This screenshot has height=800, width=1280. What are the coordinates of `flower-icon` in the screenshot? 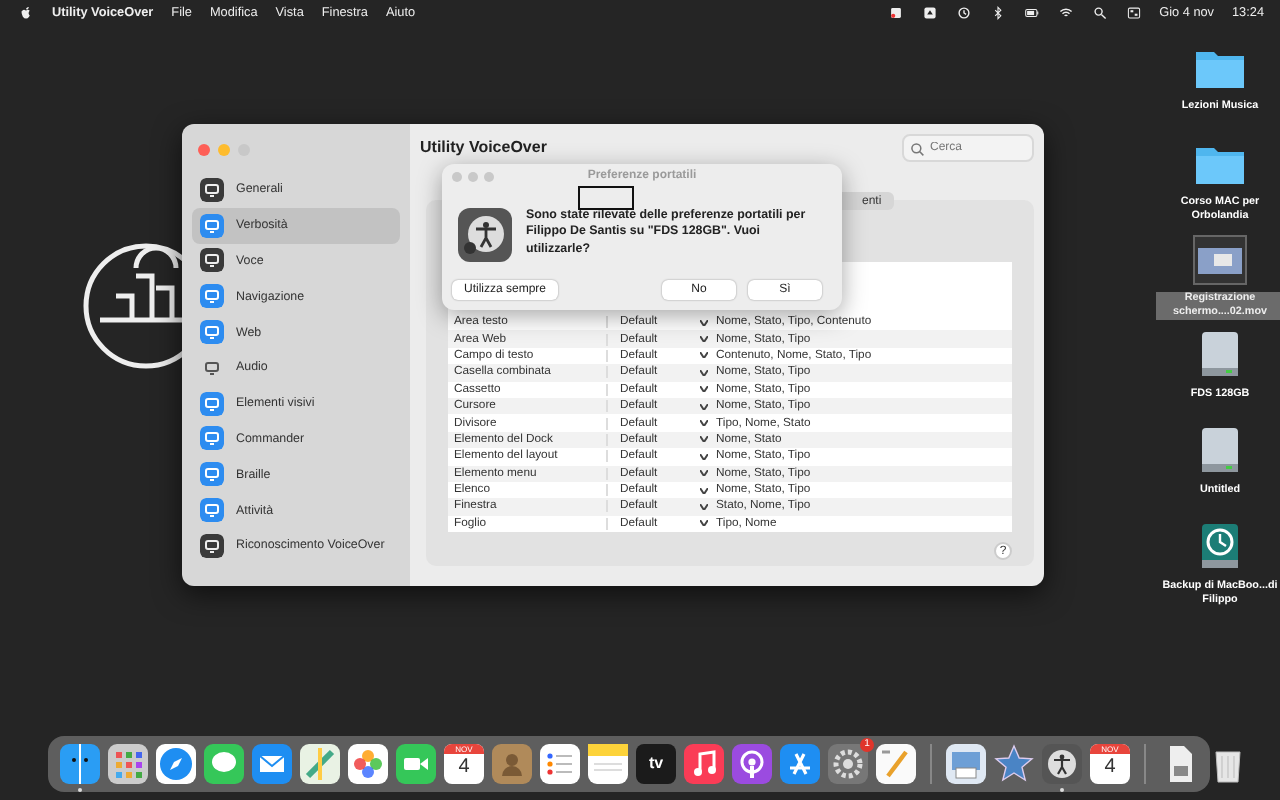 It's located at (368, 763).